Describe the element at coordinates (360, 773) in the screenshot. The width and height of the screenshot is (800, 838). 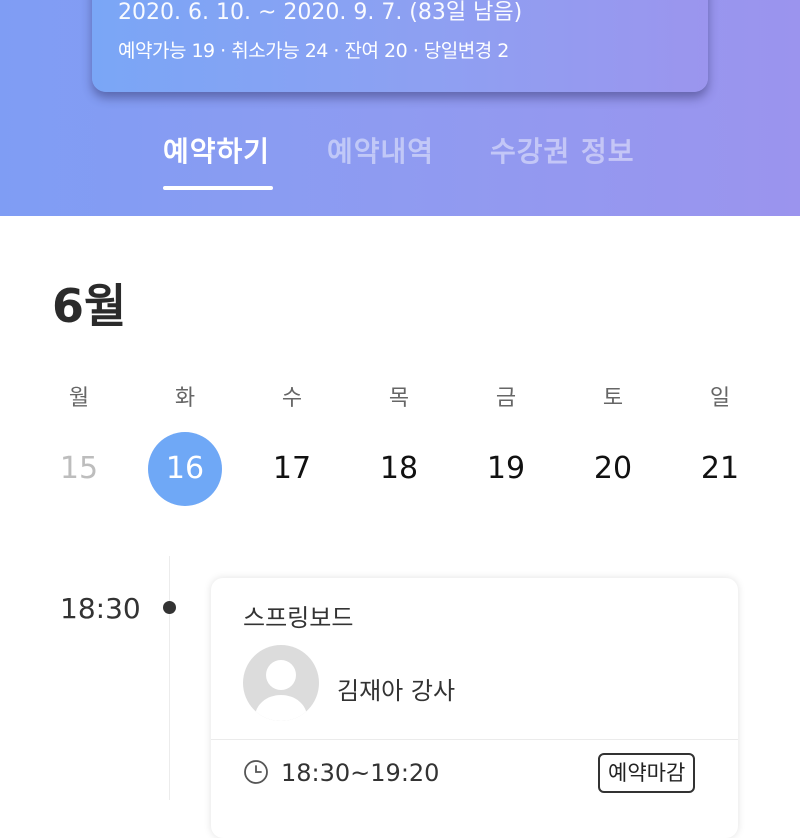
I see `class-time-range: 18:30~19:20` at that location.